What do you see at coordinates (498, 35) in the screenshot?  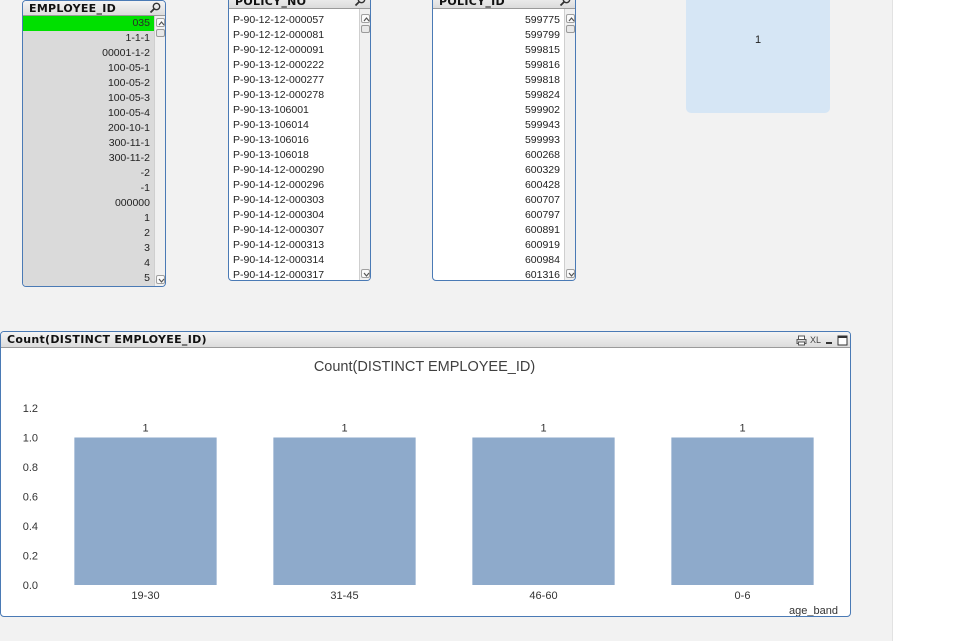 I see `list-item: 599799` at bounding box center [498, 35].